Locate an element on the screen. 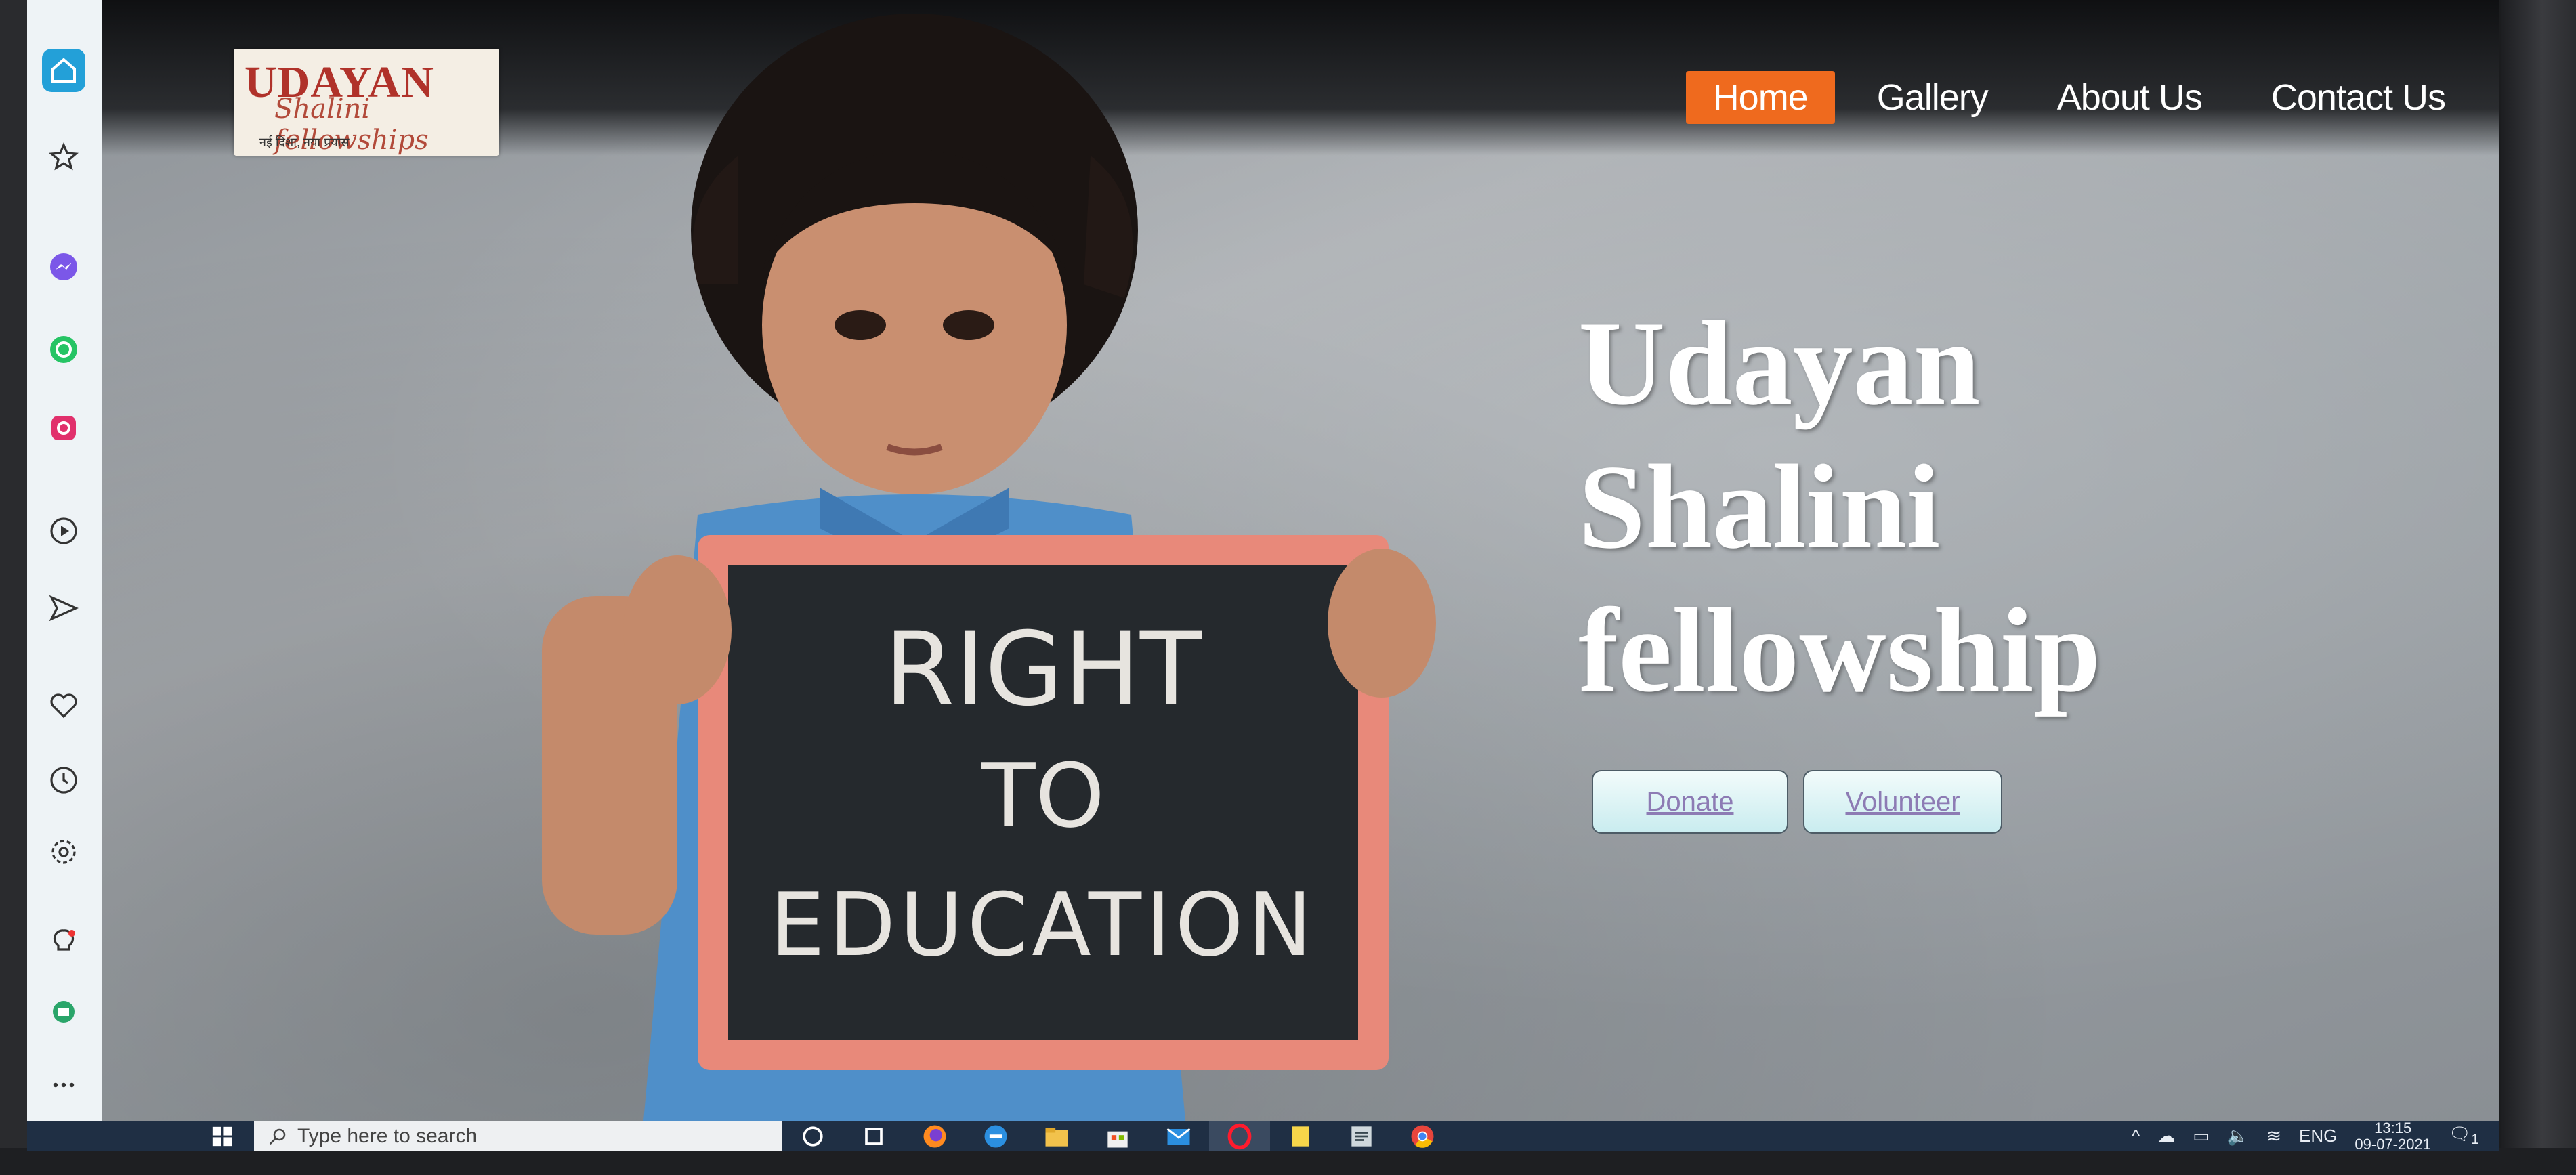  system-tray: ^ ☁ ▭ 🔈 ≋ ENG 13:15 09-07-2021 🗨1 is located at coordinates (2305, 1135).